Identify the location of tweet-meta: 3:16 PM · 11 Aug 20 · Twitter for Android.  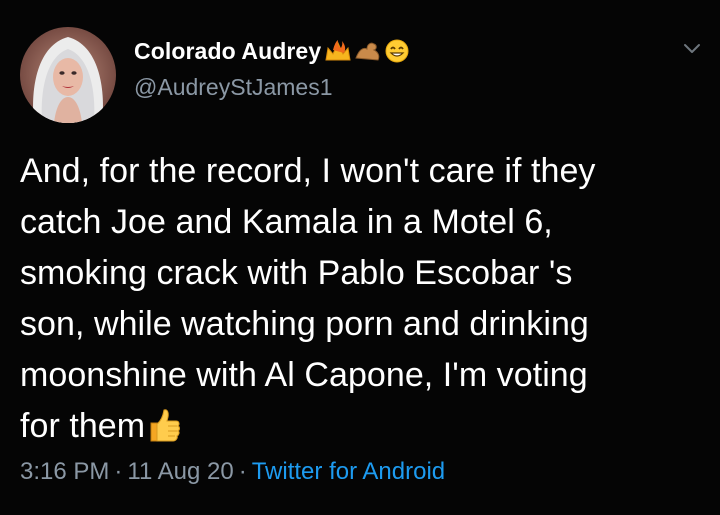
(232, 472).